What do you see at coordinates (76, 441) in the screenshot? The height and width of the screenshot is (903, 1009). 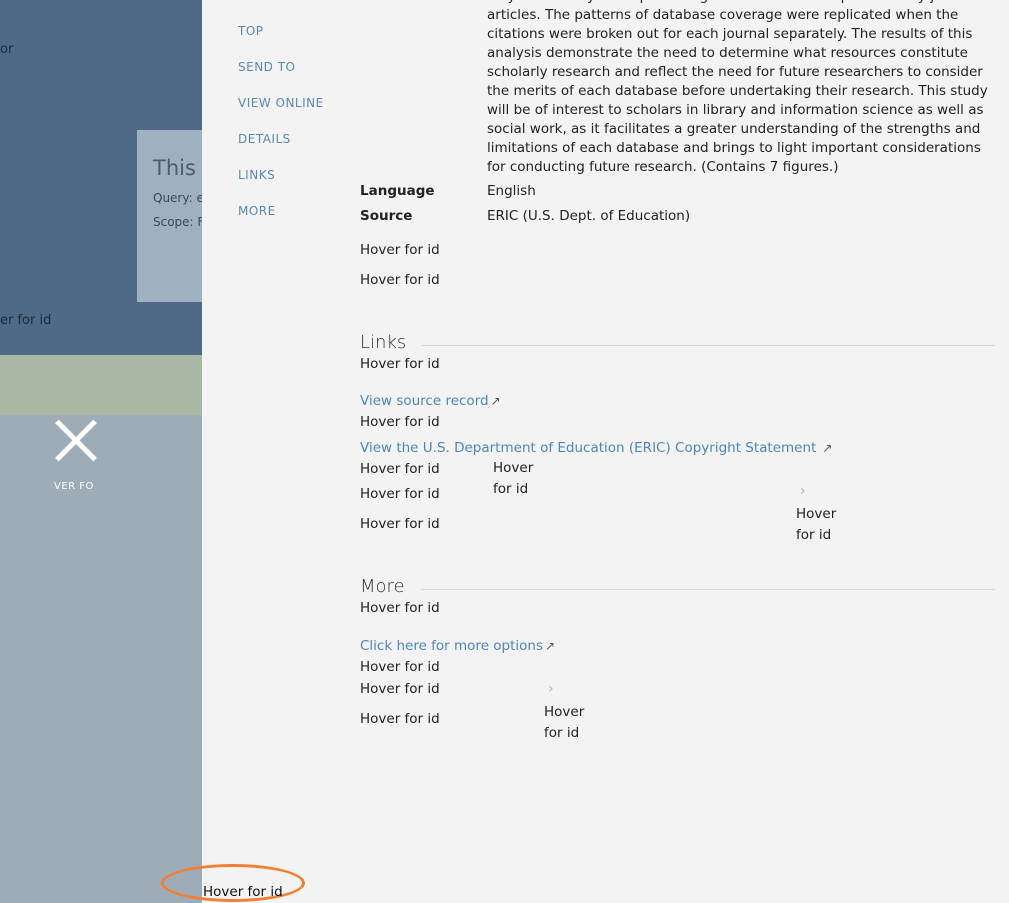 I see `close-icon` at bounding box center [76, 441].